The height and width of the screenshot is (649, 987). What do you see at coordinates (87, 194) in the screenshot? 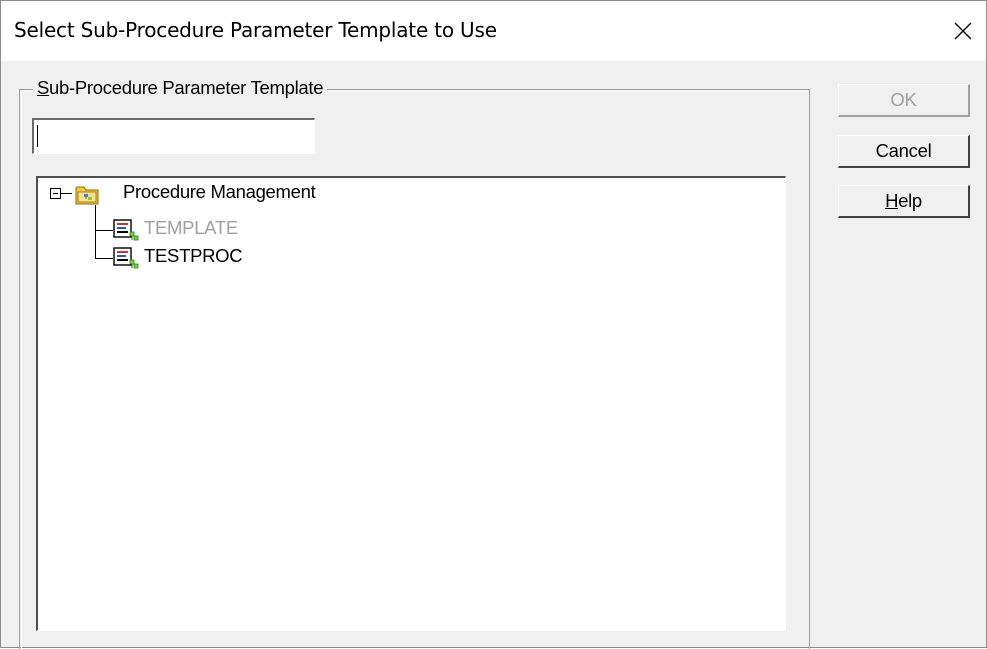
I see `folder-icon` at bounding box center [87, 194].